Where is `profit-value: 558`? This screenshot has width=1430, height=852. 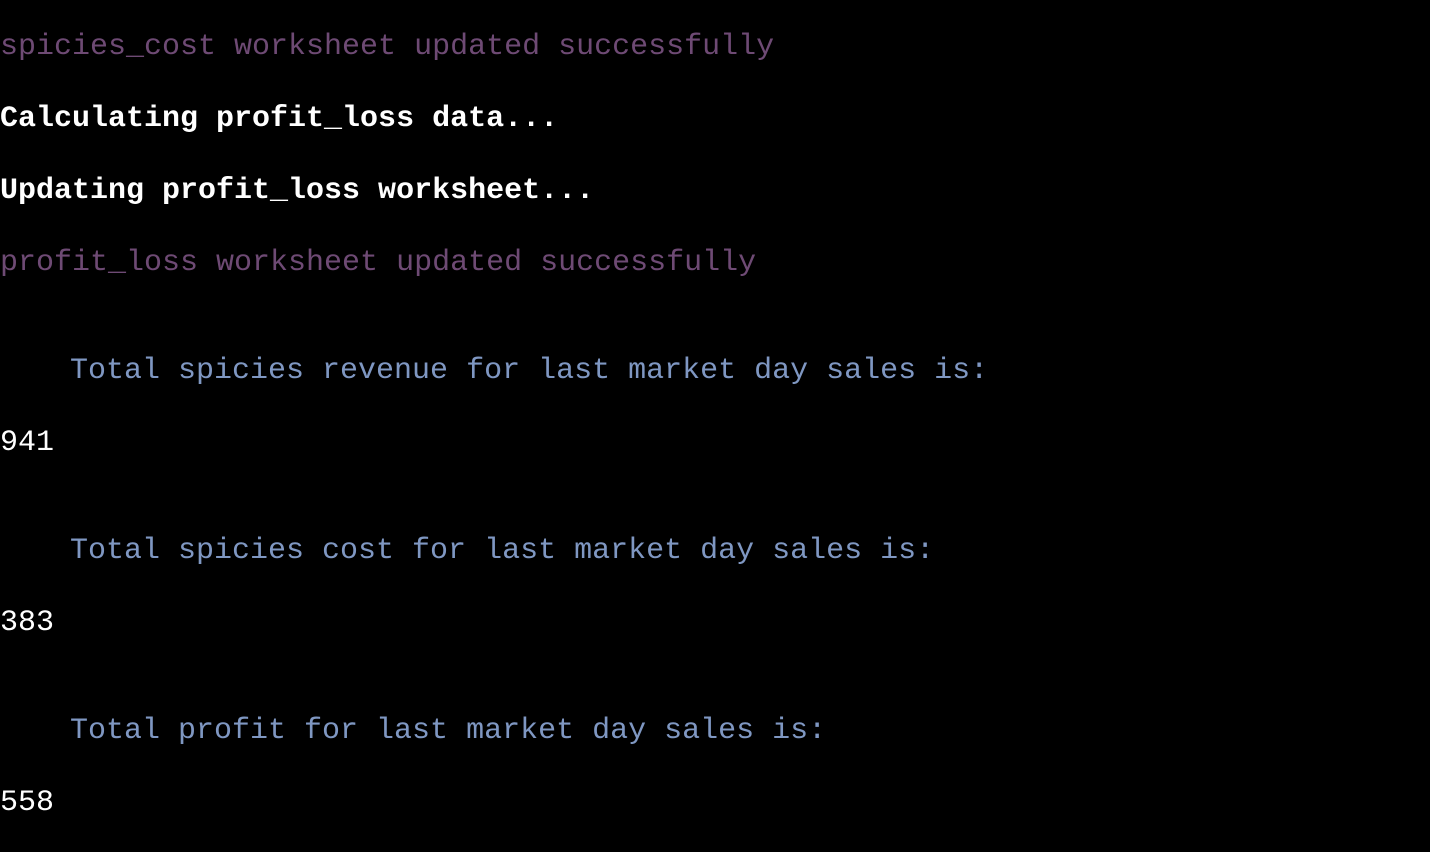
profit-value: 558 is located at coordinates (27, 803).